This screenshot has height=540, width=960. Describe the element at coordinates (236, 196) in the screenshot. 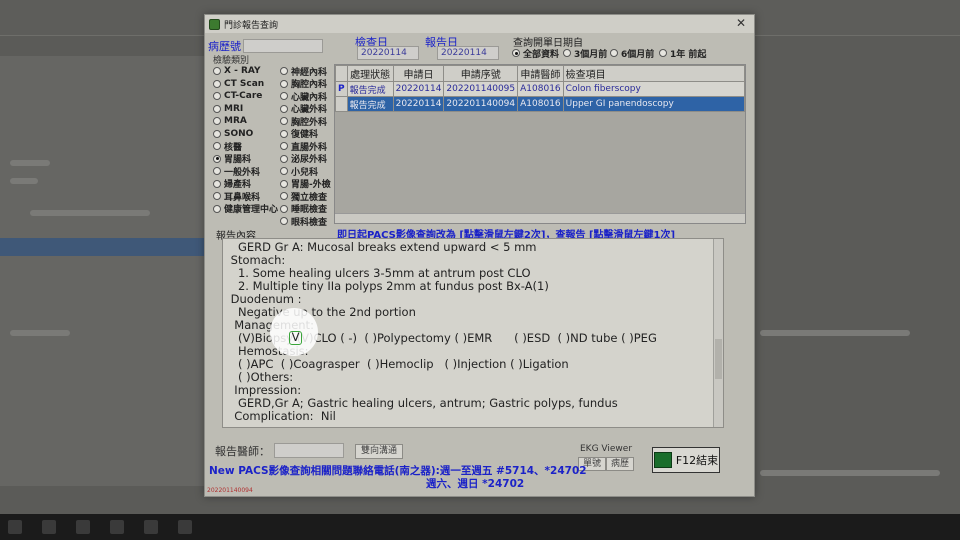

I see `exam-category-option: 耳鼻喉科` at that location.